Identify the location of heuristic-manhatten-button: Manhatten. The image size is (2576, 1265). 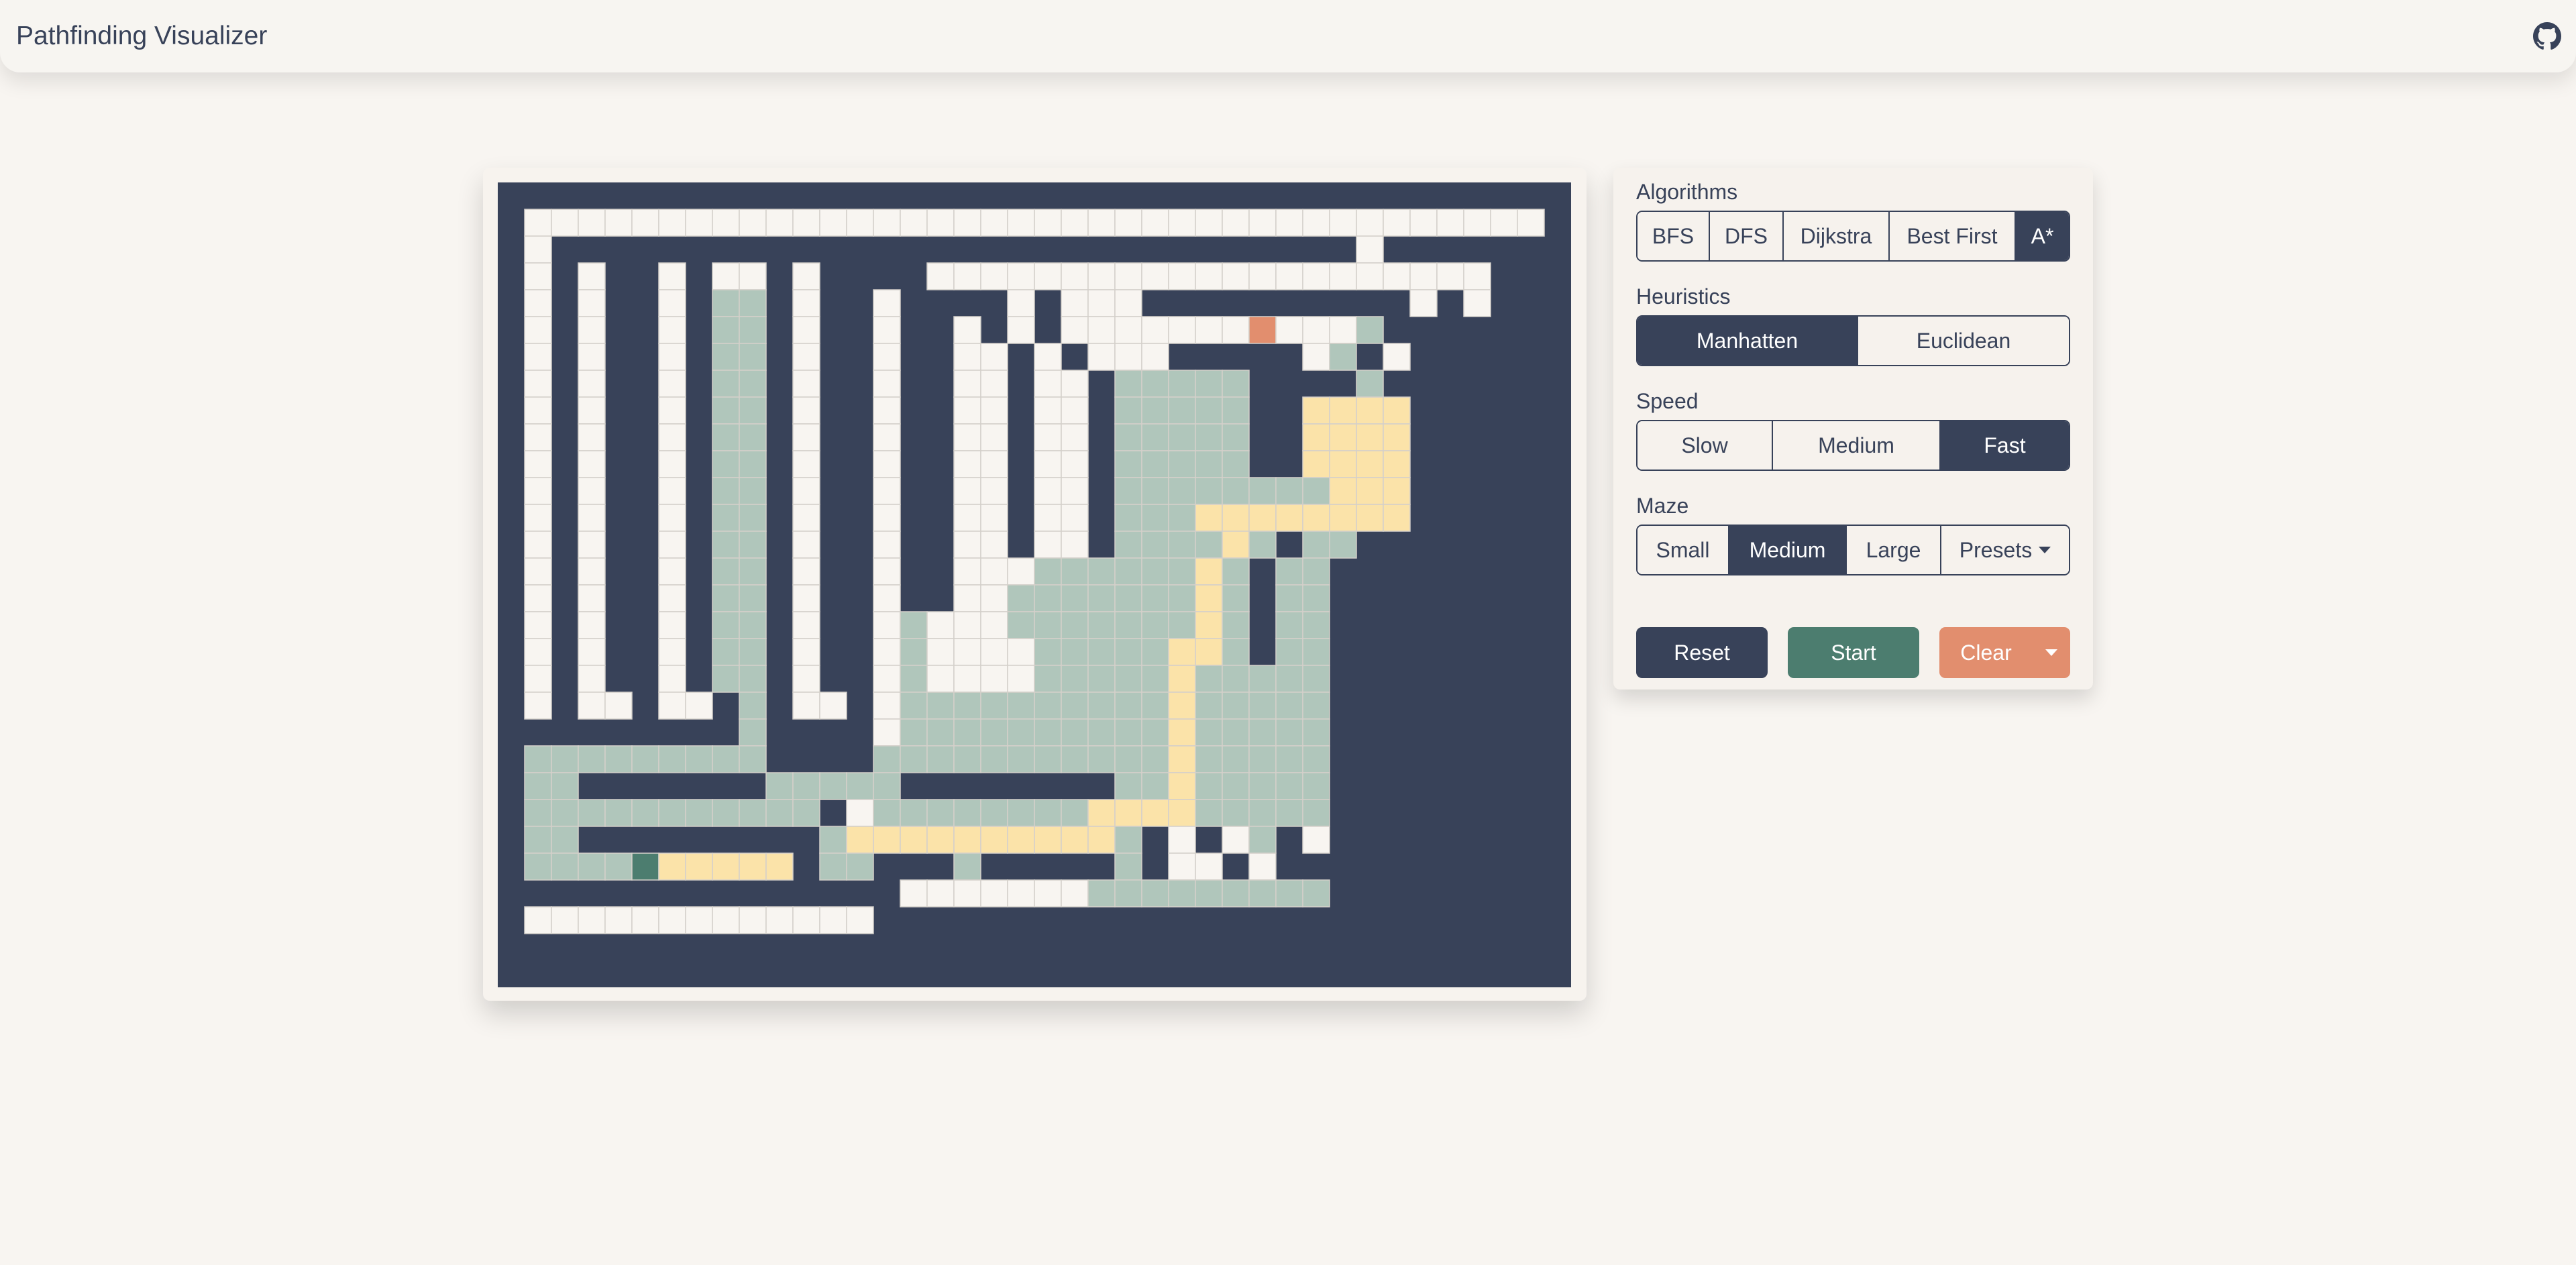
(1748, 341).